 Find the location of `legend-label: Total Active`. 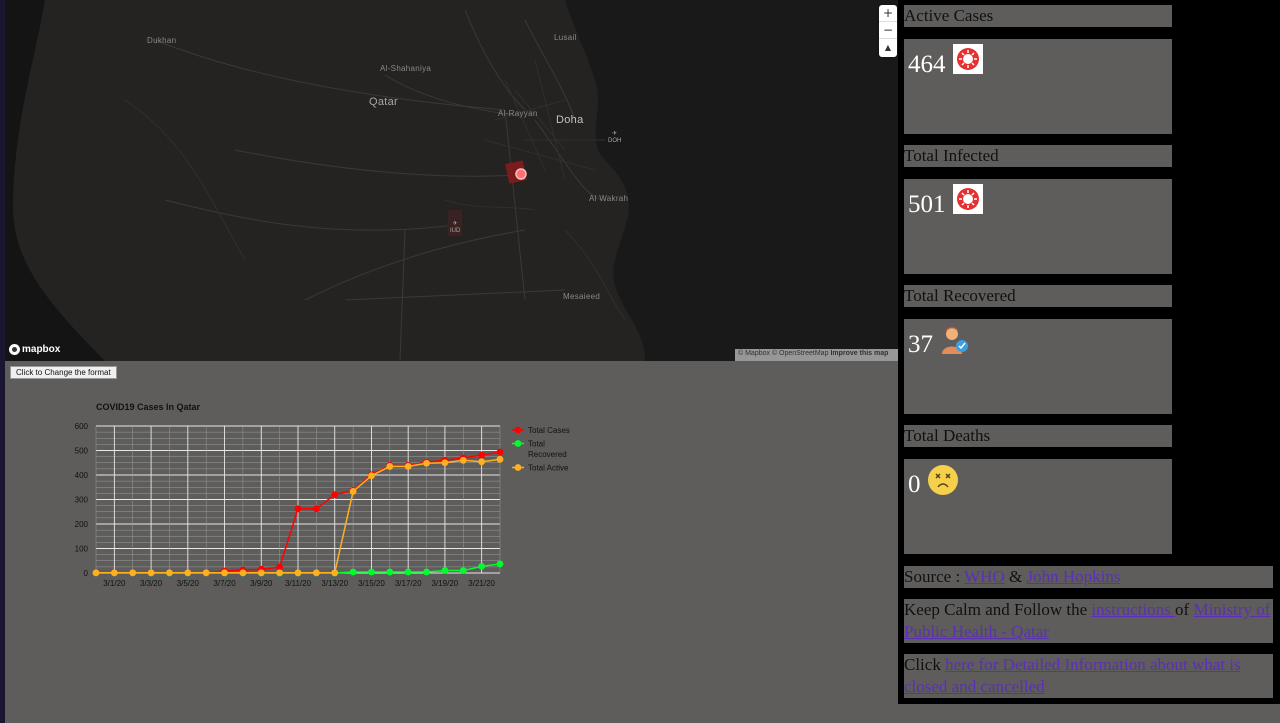

legend-label: Total Active is located at coordinates (548, 468).